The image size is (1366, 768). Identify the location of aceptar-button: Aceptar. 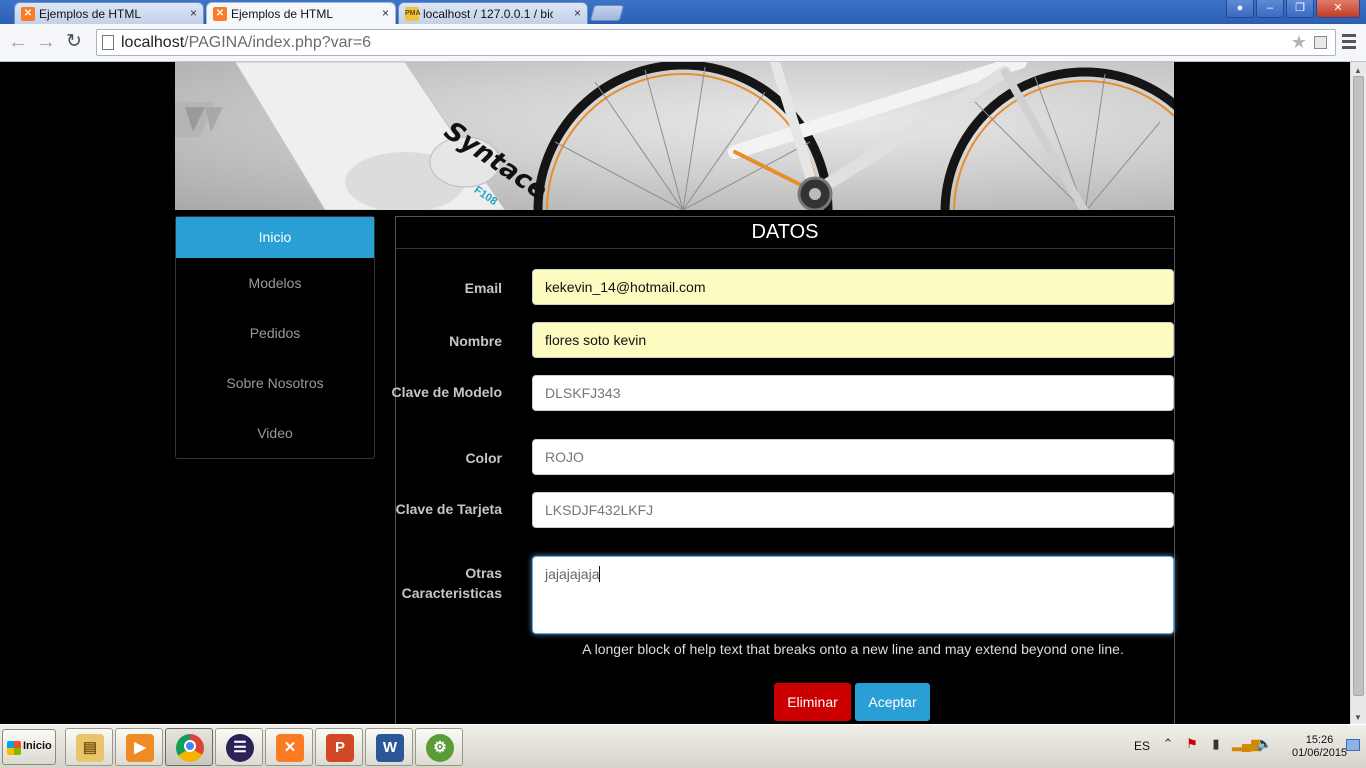
(892, 702).